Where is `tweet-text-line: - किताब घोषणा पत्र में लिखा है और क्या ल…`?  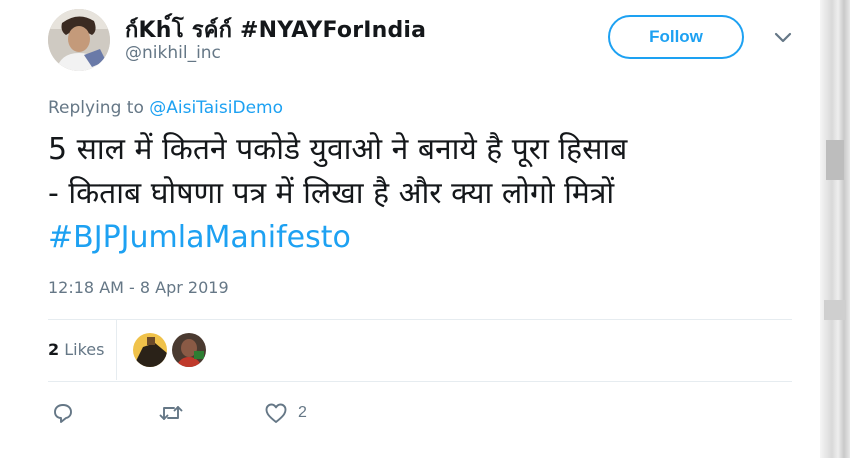
tweet-text-line: - किताब घोषणा पत्र में लिखा है और क्या ल… is located at coordinates (331, 193).